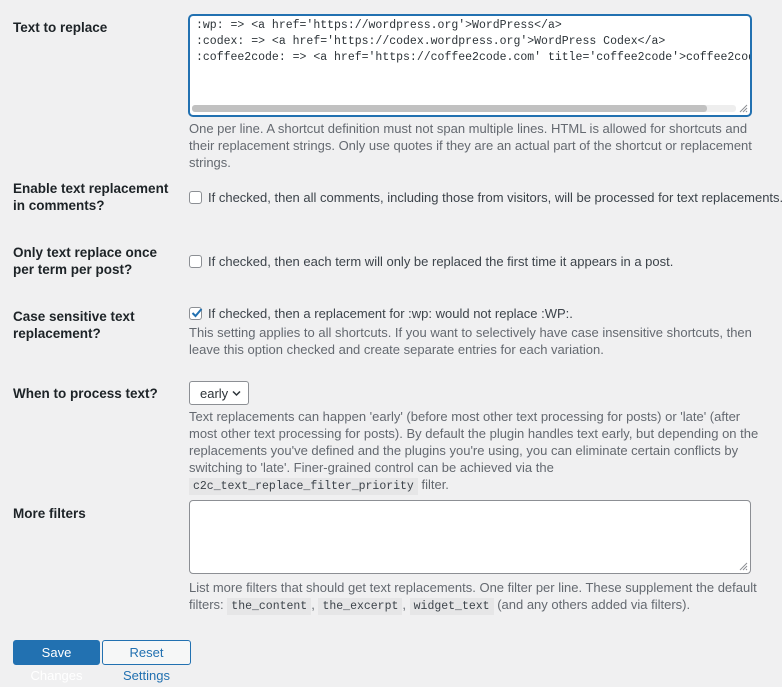  Describe the element at coordinates (470, 537) in the screenshot. I see `more-filters-textarea` at that location.